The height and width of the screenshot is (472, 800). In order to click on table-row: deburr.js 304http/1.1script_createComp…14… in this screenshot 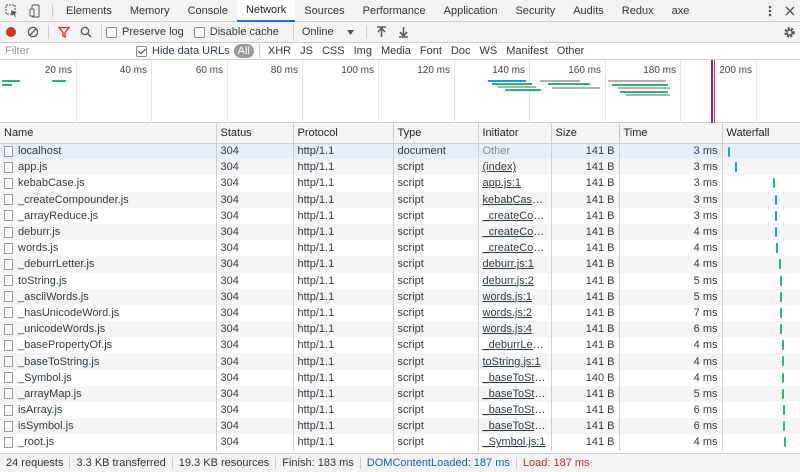, I will do `click(400, 232)`.